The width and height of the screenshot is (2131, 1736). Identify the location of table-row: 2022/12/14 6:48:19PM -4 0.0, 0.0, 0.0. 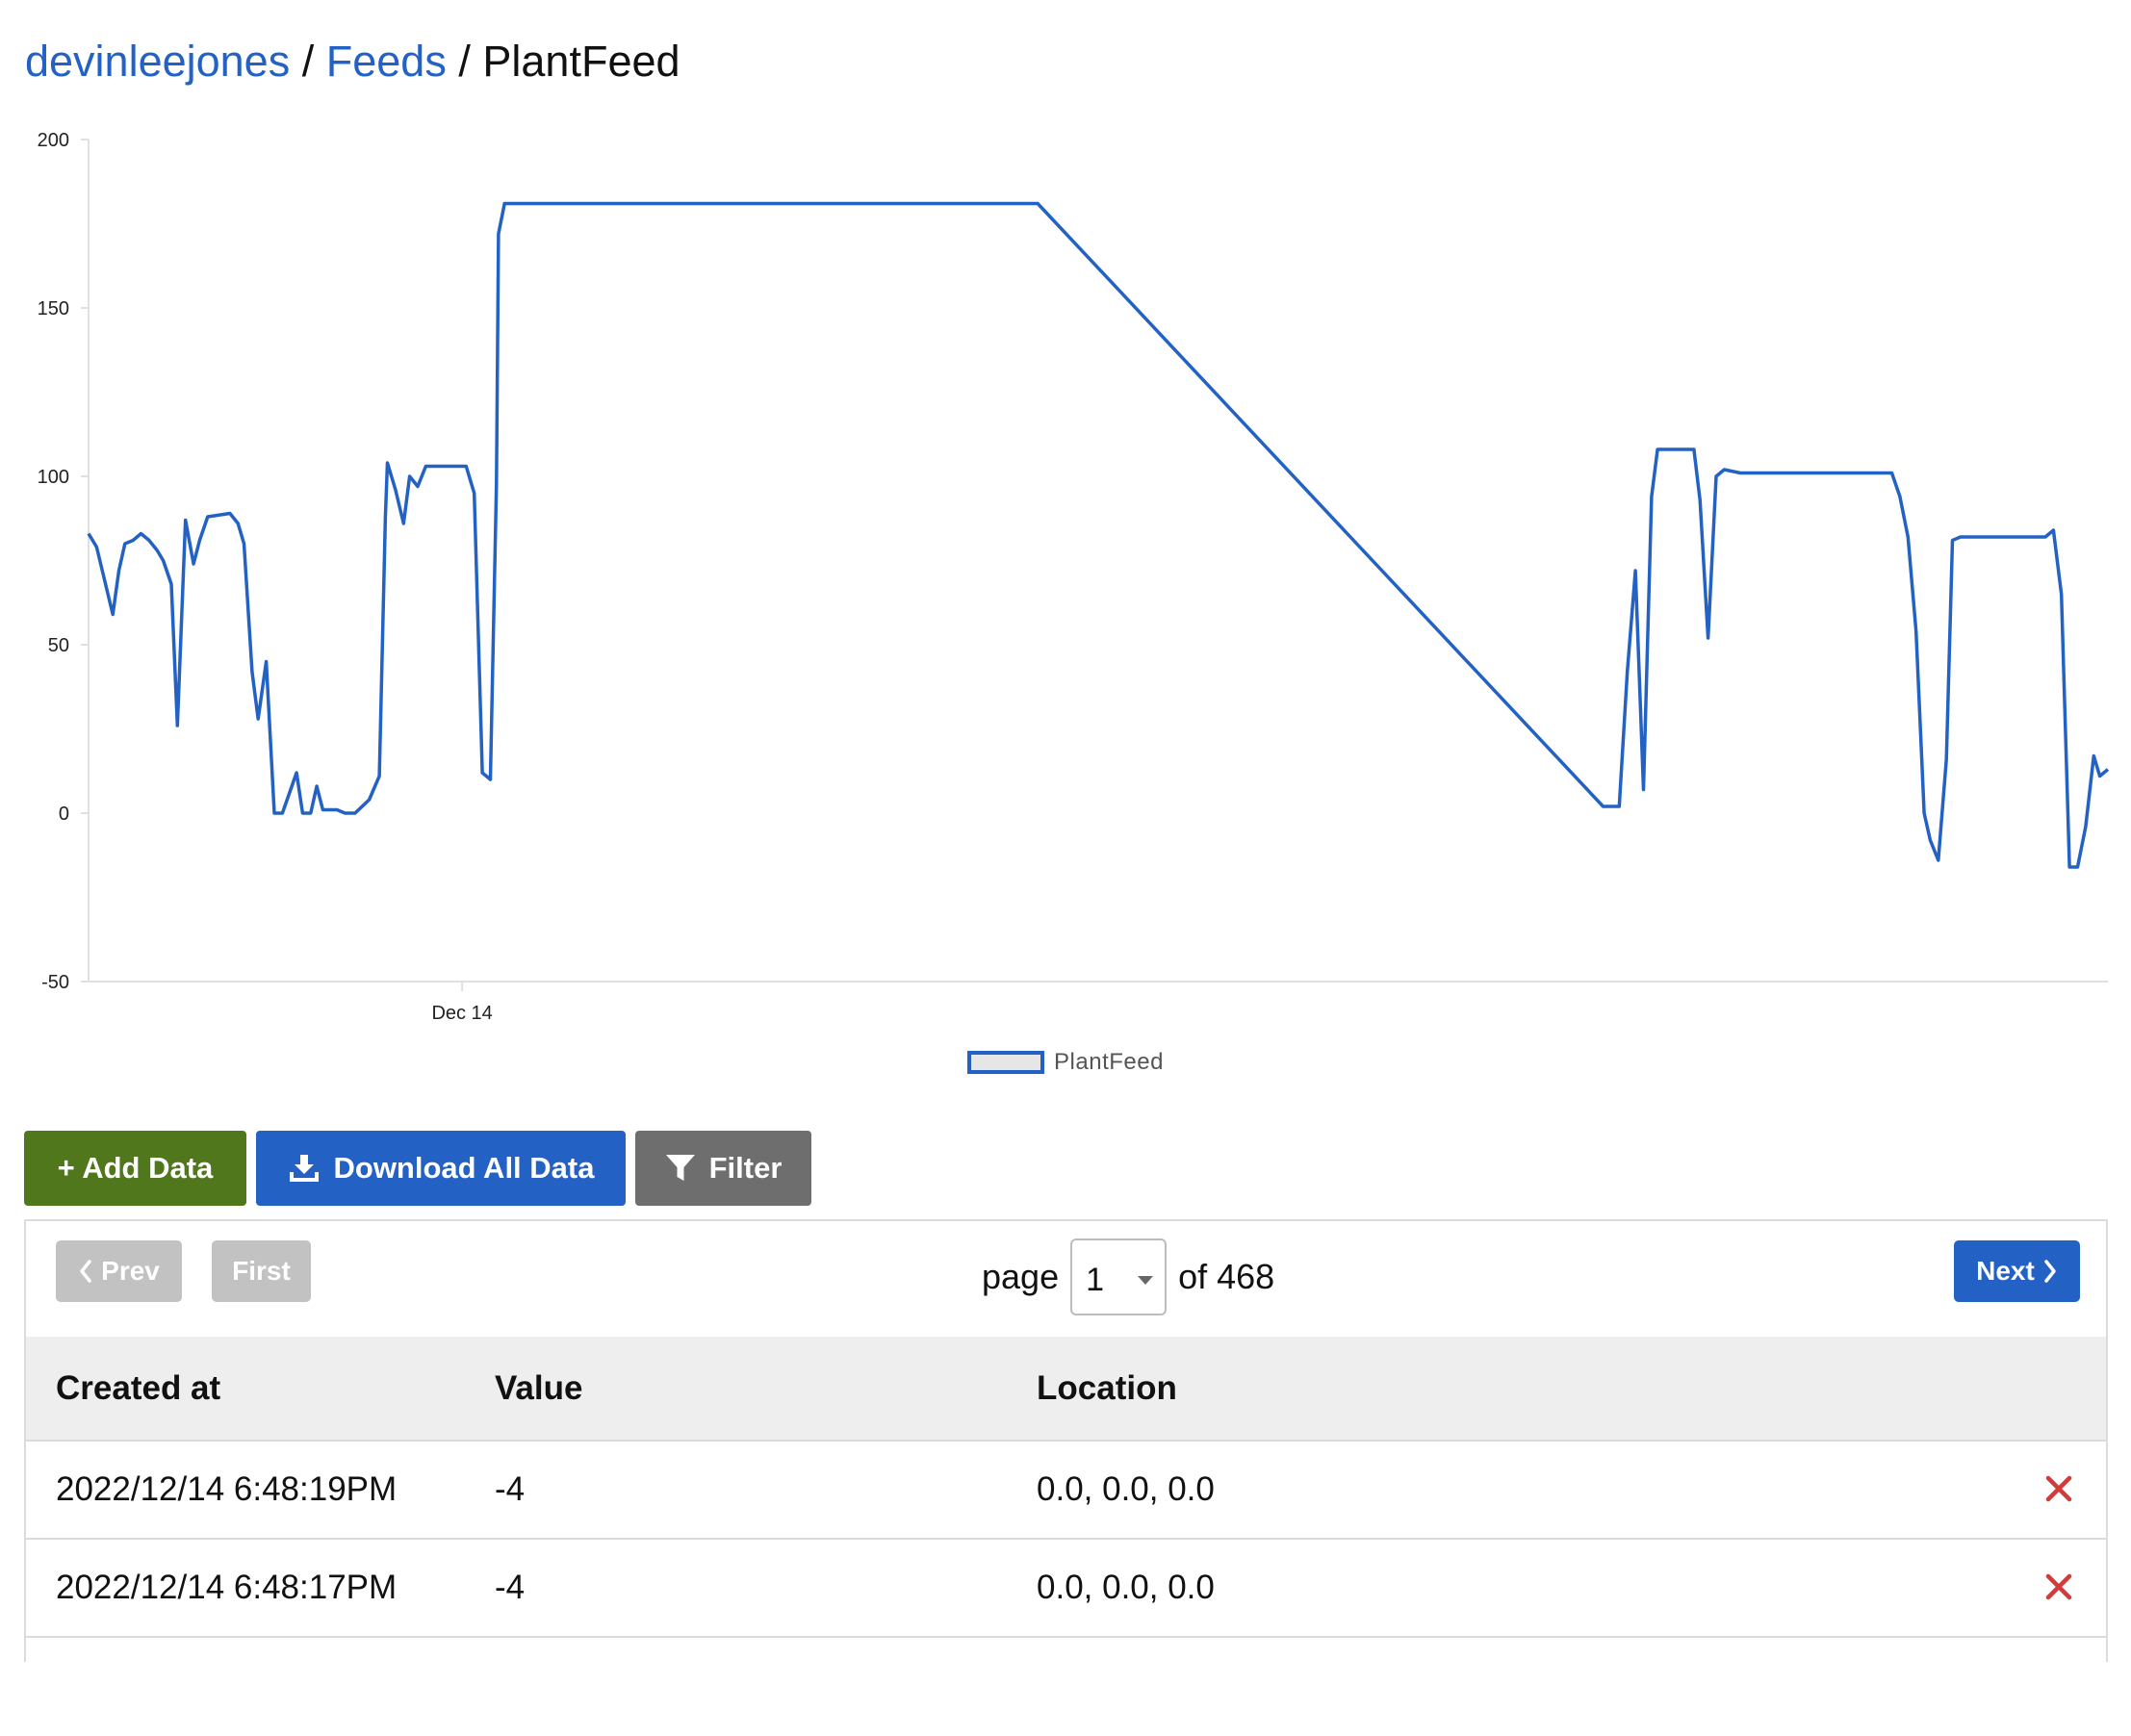
(1066, 1491).